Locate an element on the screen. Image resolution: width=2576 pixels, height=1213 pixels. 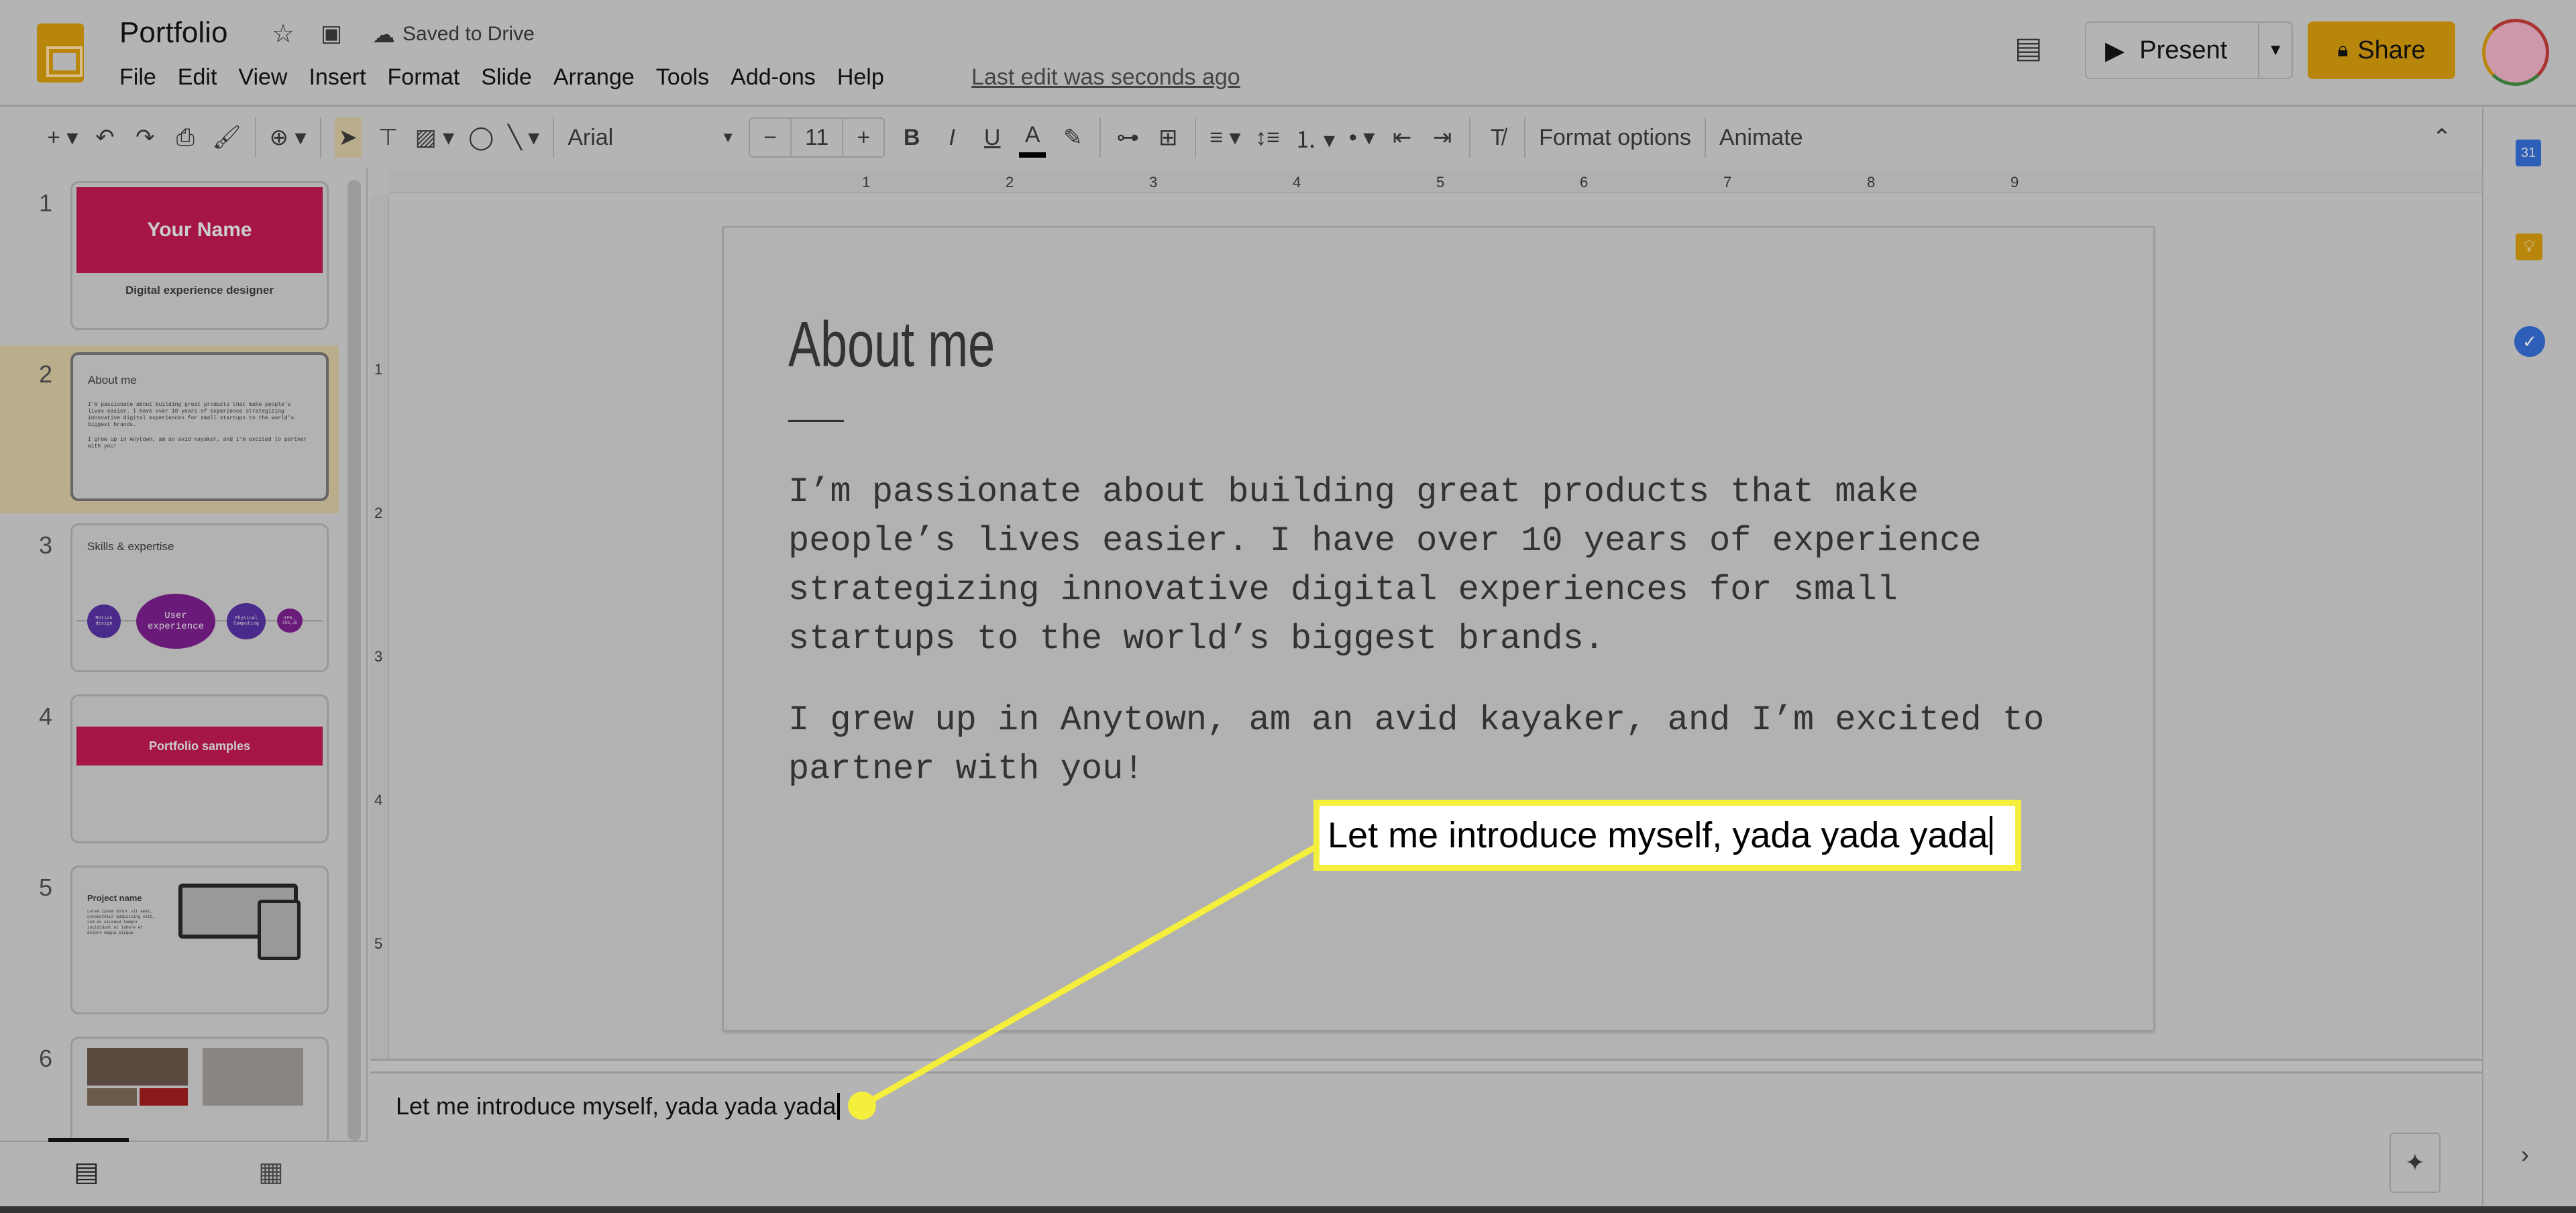
expand-panel-icon: › is located at coordinates (2525, 1155).